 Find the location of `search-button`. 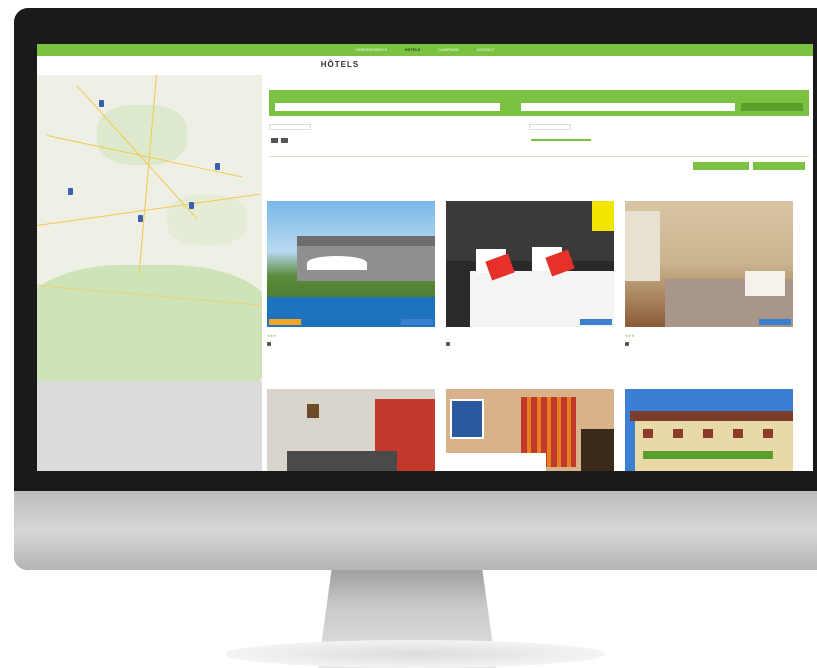

search-button is located at coordinates (779, 166).